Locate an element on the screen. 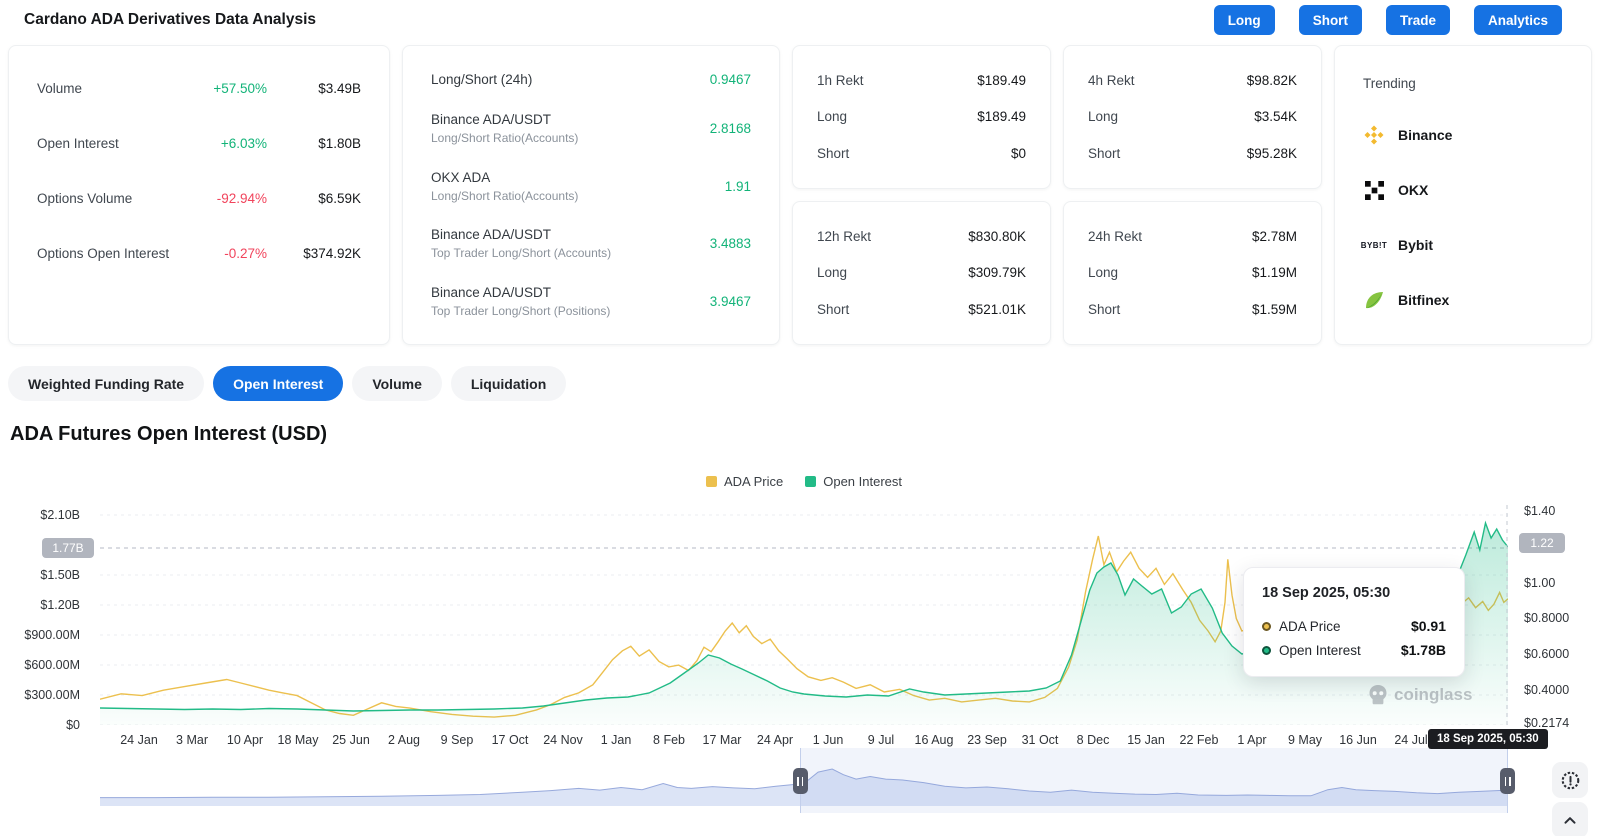 The width and height of the screenshot is (1600, 836). trade-button: Trade is located at coordinates (1417, 20).